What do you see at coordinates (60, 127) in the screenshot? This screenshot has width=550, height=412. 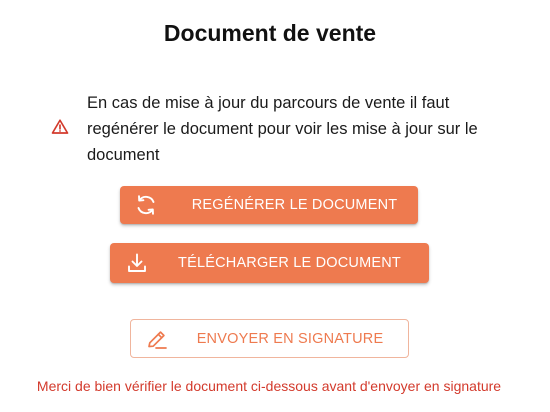 I see `warning-triangle-icon` at bounding box center [60, 127].